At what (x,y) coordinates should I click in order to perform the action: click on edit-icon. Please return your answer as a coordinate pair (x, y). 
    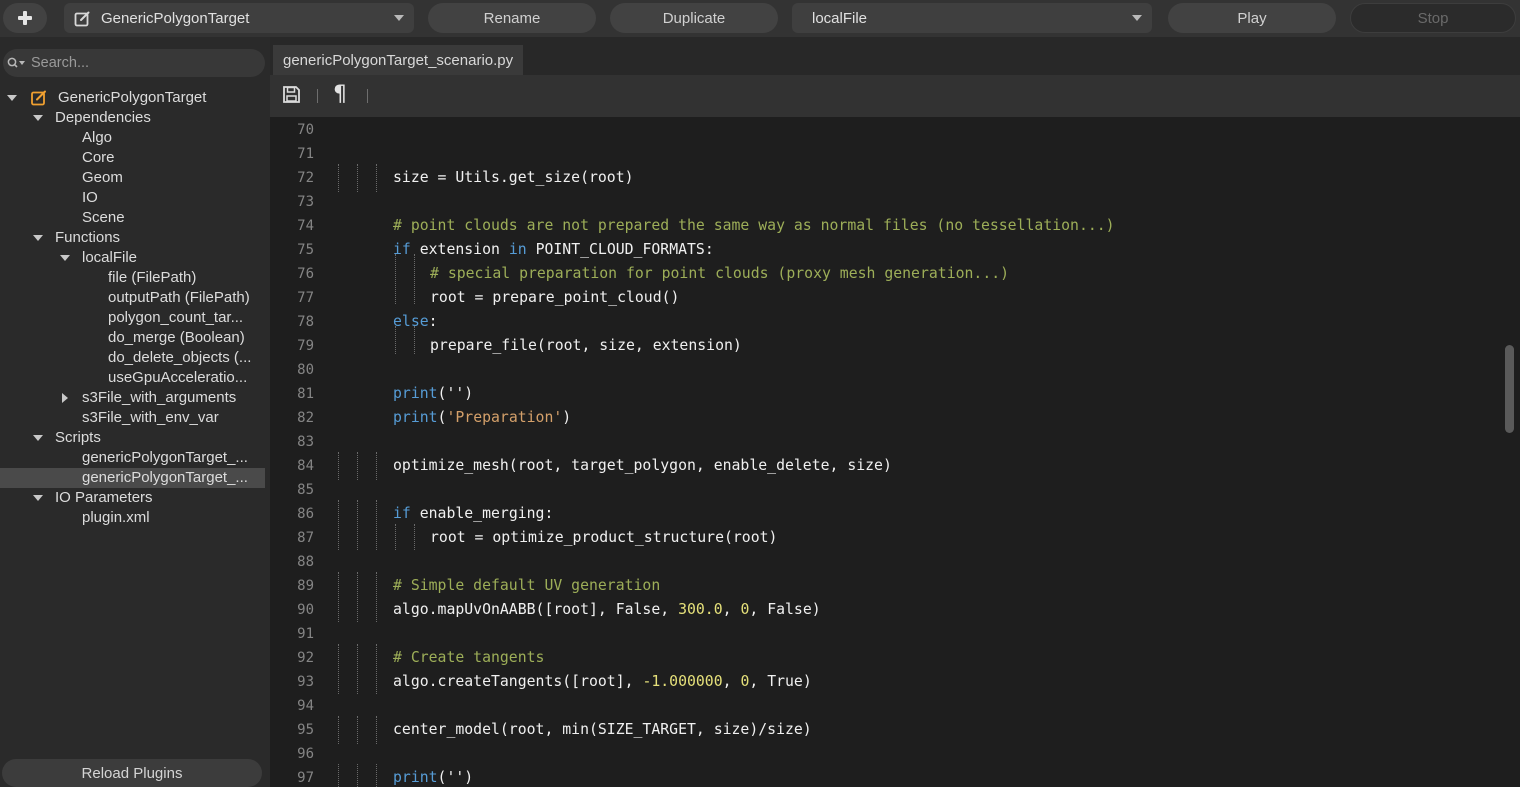
    Looking at the image, I should click on (82, 18).